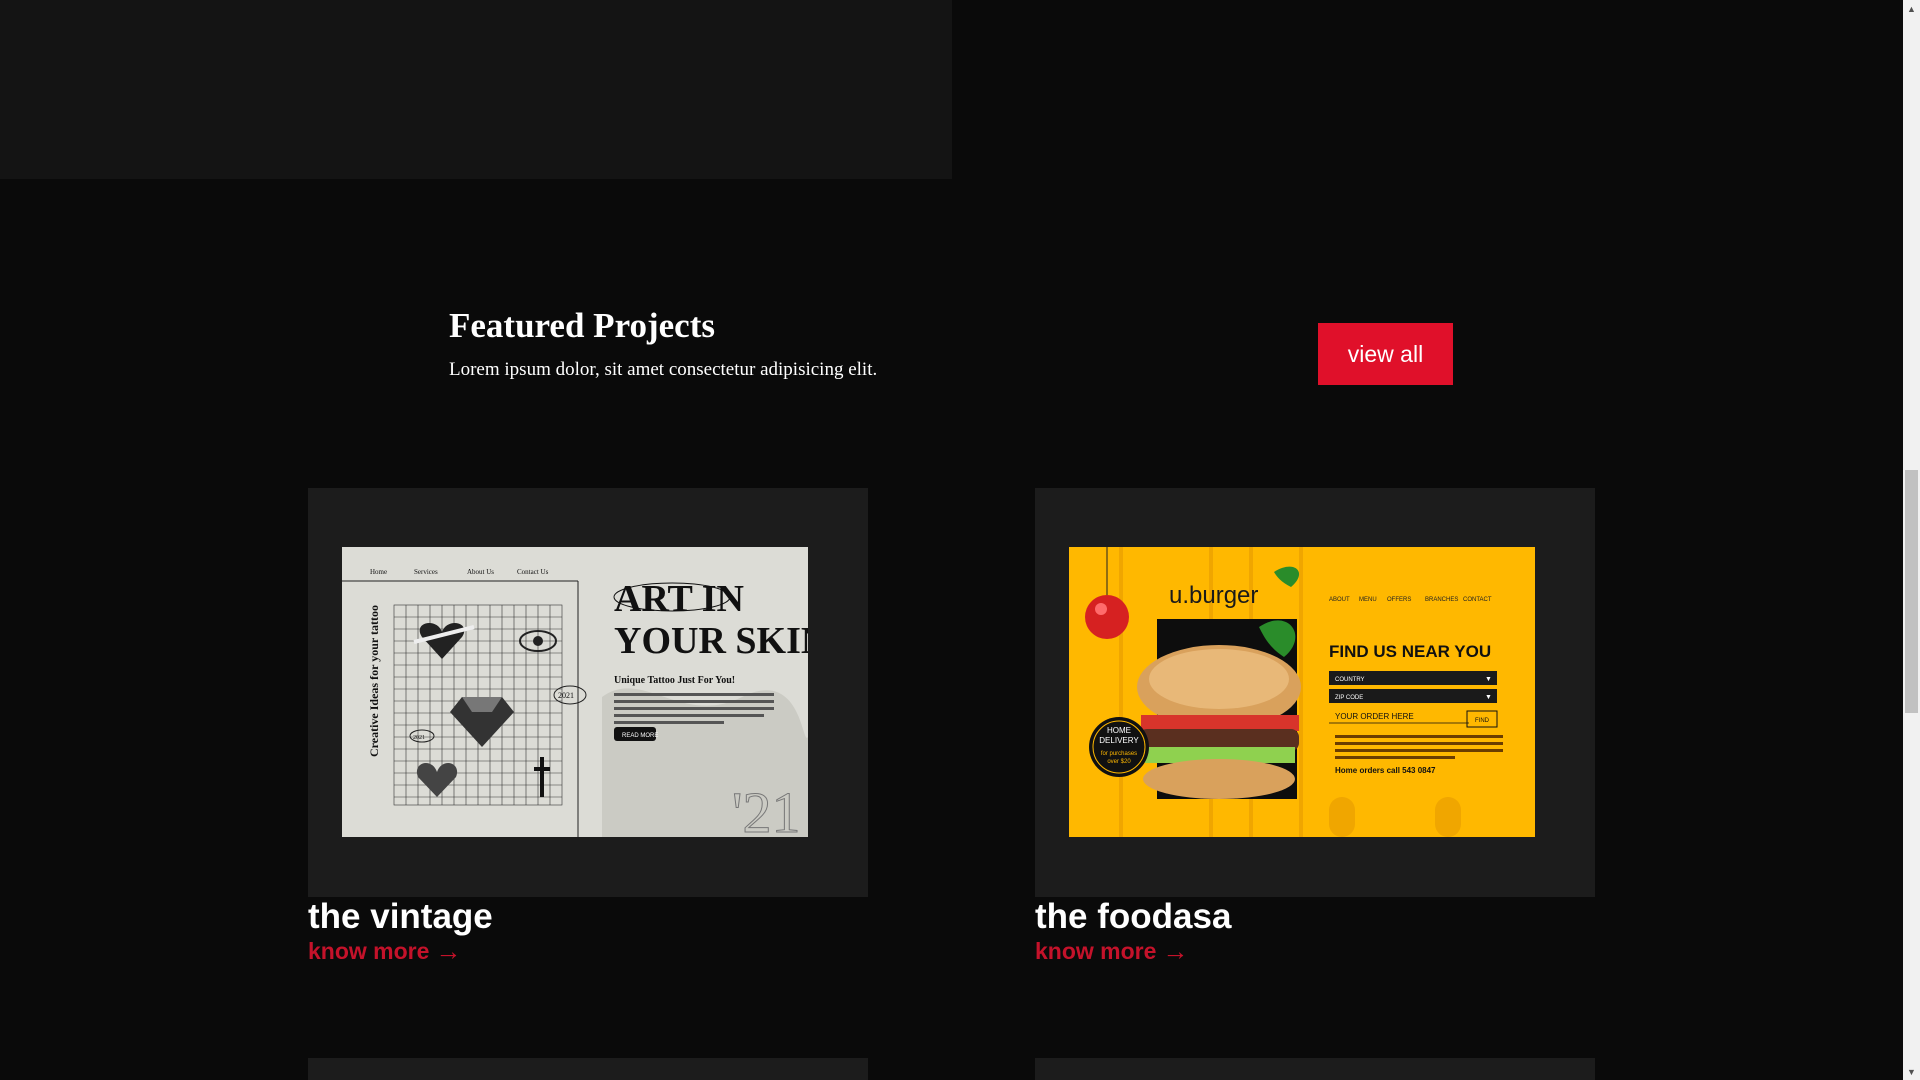 This screenshot has height=1080, width=1920. I want to click on foodasa-nav-about: ABOUT, so click(1339, 600).